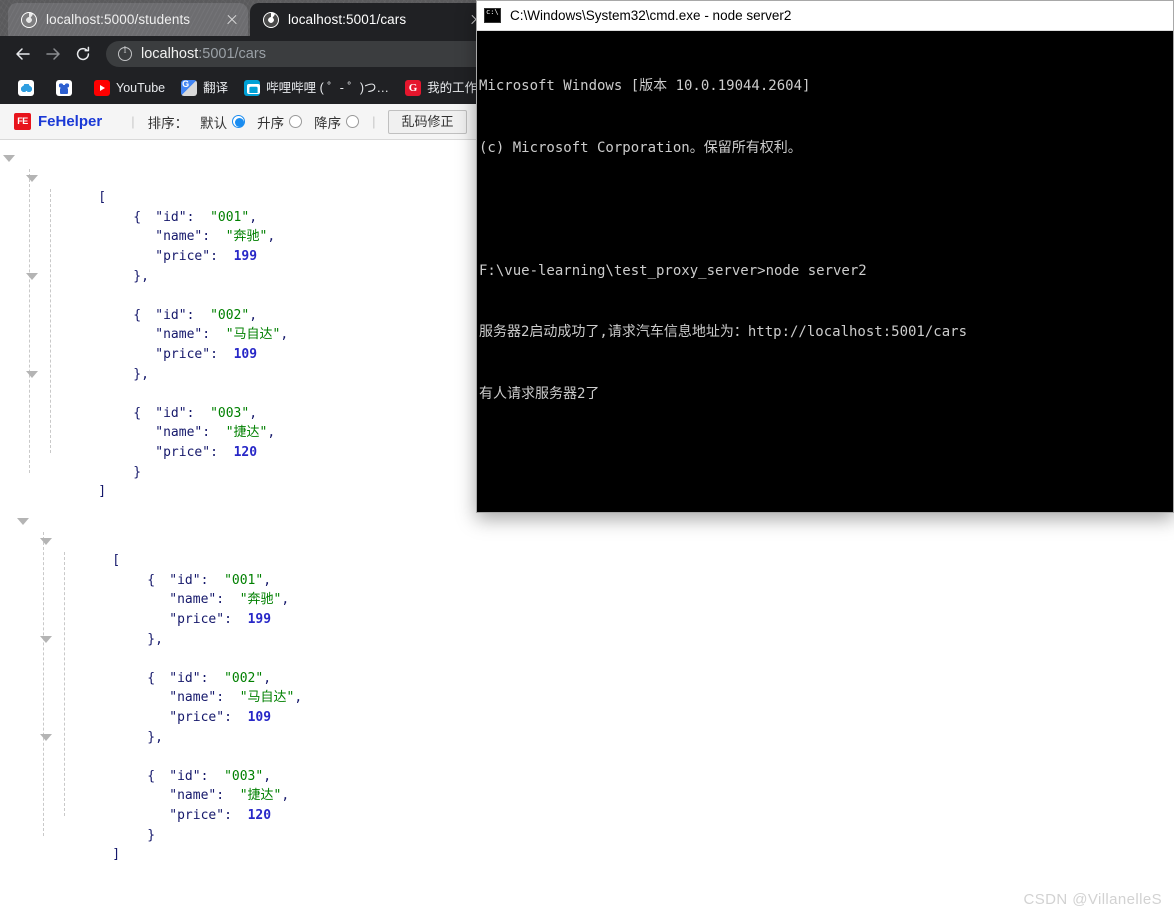 This screenshot has width=1174, height=920. What do you see at coordinates (645, 86) in the screenshot?
I see `cmd-line: Microsoft Windows [版本 10.0.19044.2604]` at bounding box center [645, 86].